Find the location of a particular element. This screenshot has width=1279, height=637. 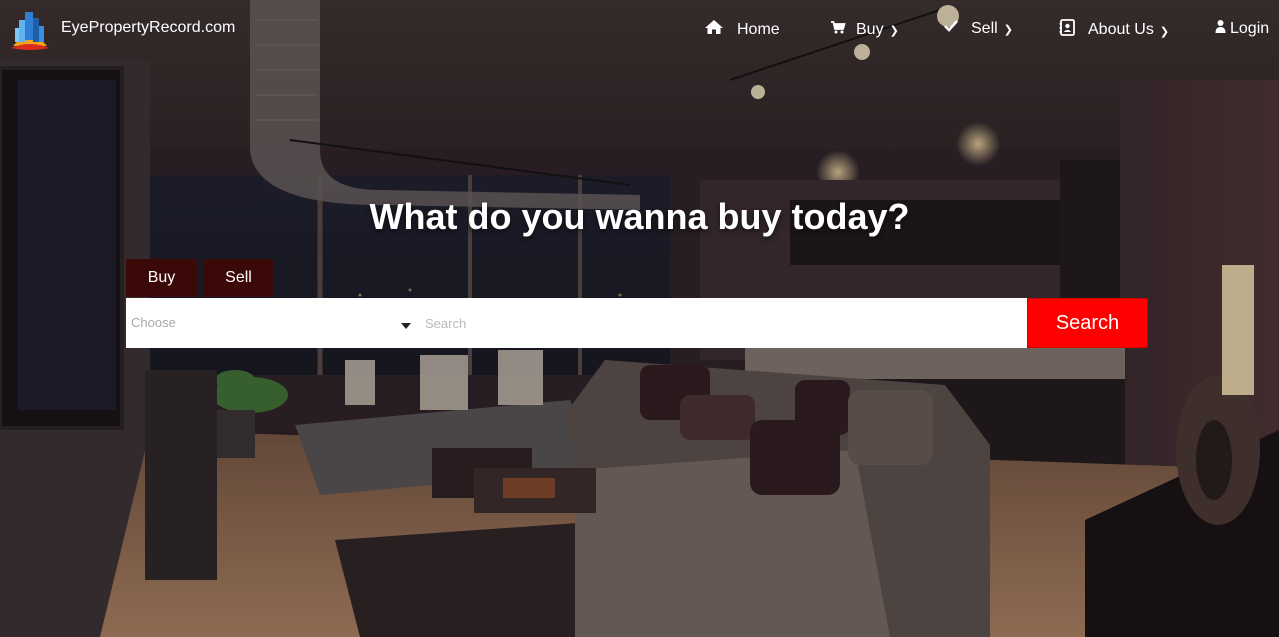

nav-home: Home is located at coordinates (742, 29).